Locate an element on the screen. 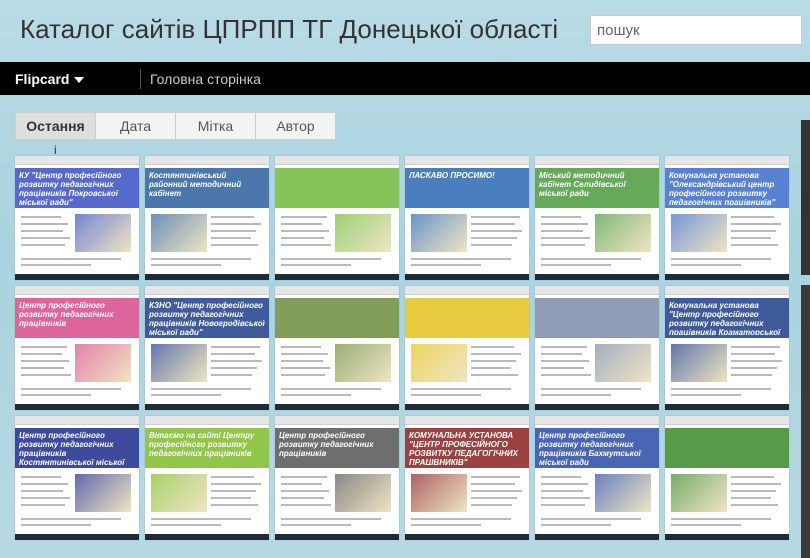 The width and height of the screenshot is (810, 558). site-thumbnail-card: ЛАСКАВО ПРОСИМО! is located at coordinates (467, 218).